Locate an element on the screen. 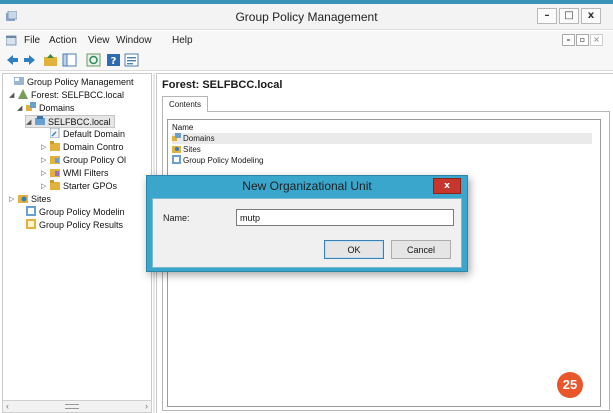  menu-bar: File Action View Window Help – ▫ × is located at coordinates (306, 40).